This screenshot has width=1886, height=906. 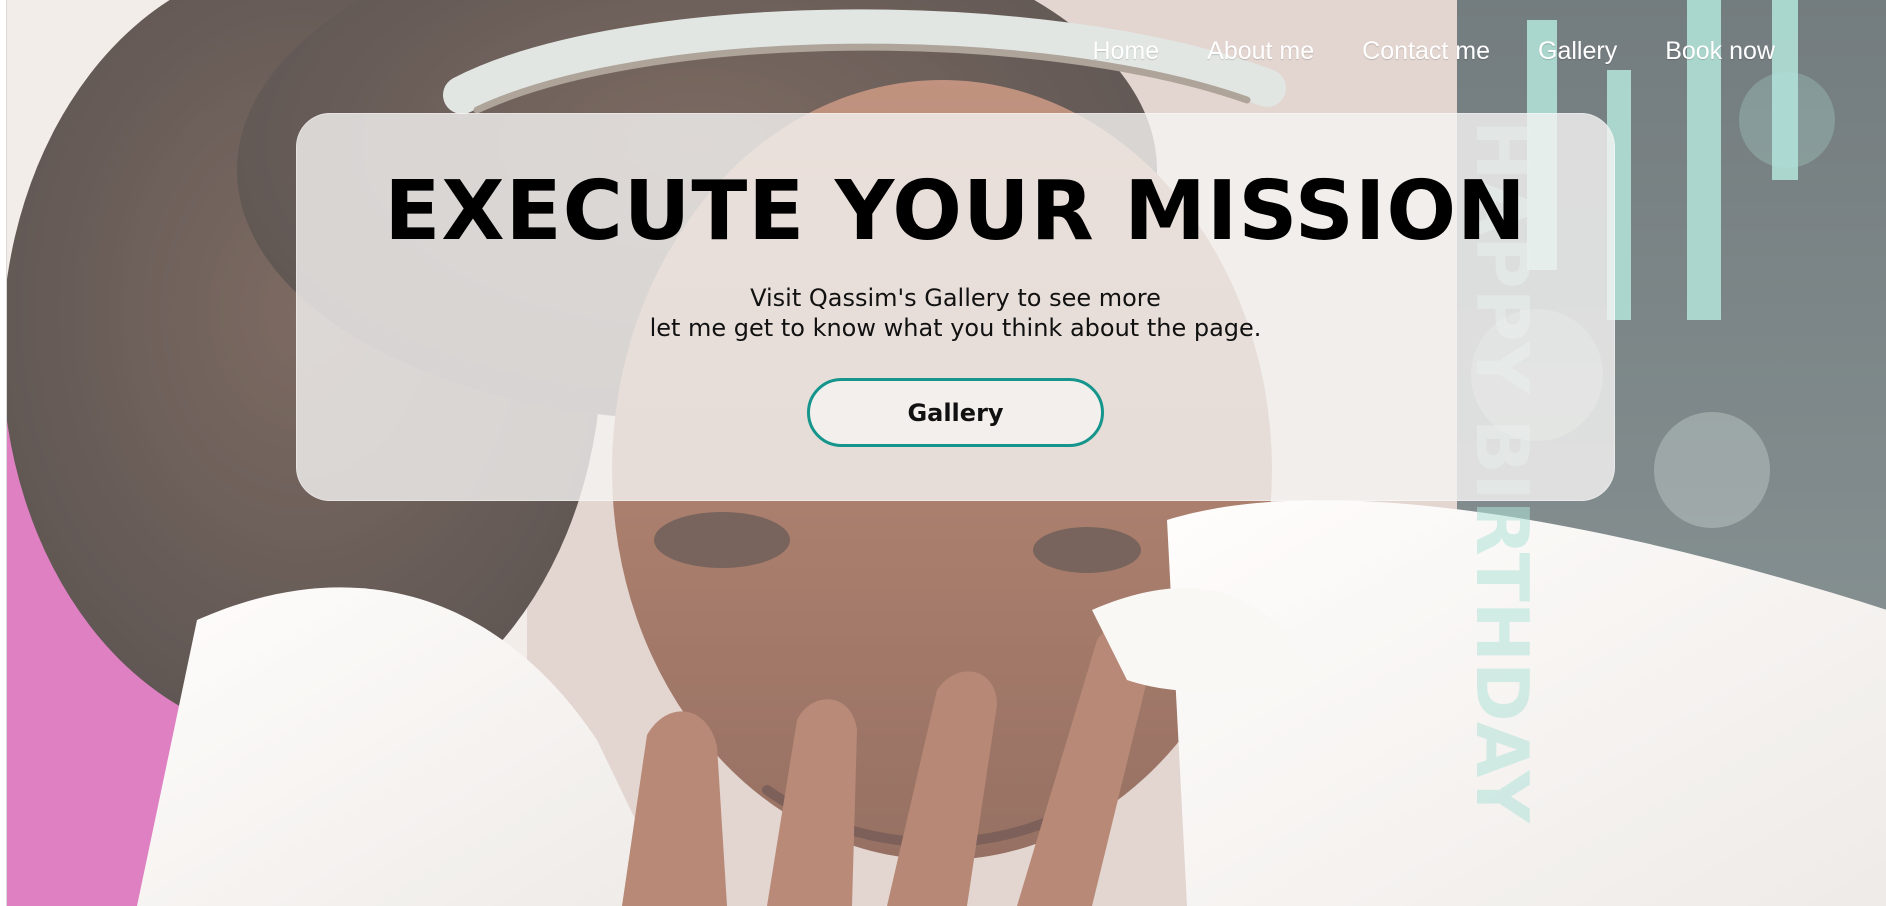 What do you see at coordinates (1125, 51) in the screenshot?
I see `nav-home-link: Home` at bounding box center [1125, 51].